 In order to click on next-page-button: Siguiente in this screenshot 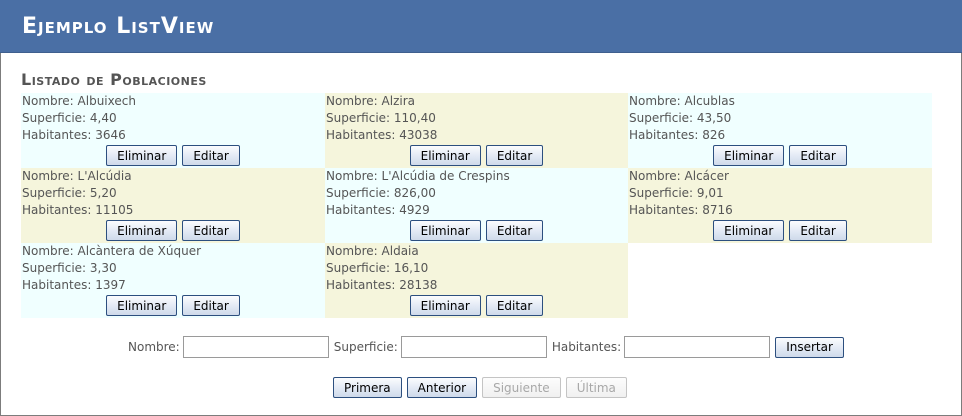, I will do `click(521, 387)`.